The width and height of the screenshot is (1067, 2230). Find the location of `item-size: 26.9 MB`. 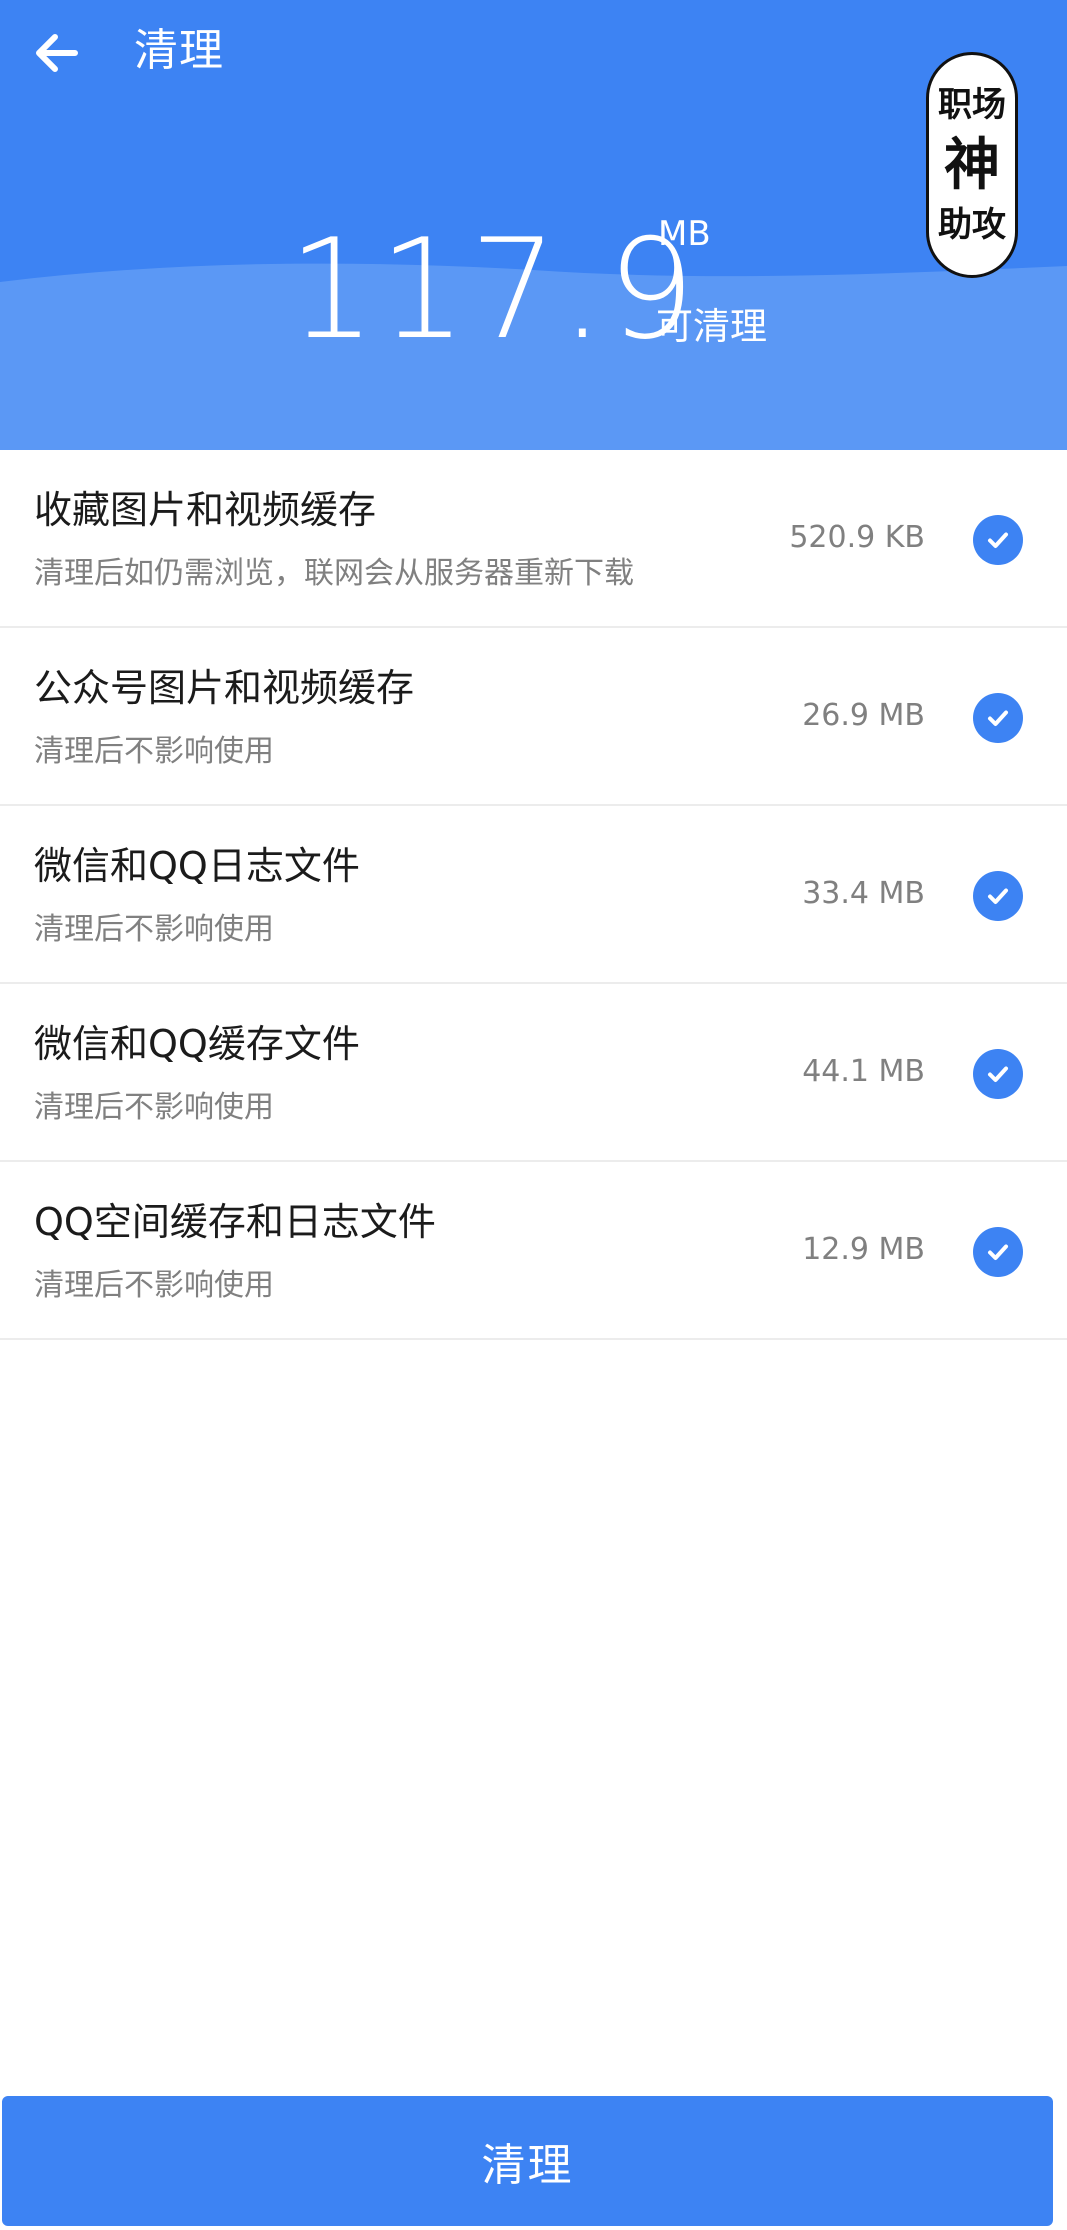

item-size: 26.9 MB is located at coordinates (863, 715).